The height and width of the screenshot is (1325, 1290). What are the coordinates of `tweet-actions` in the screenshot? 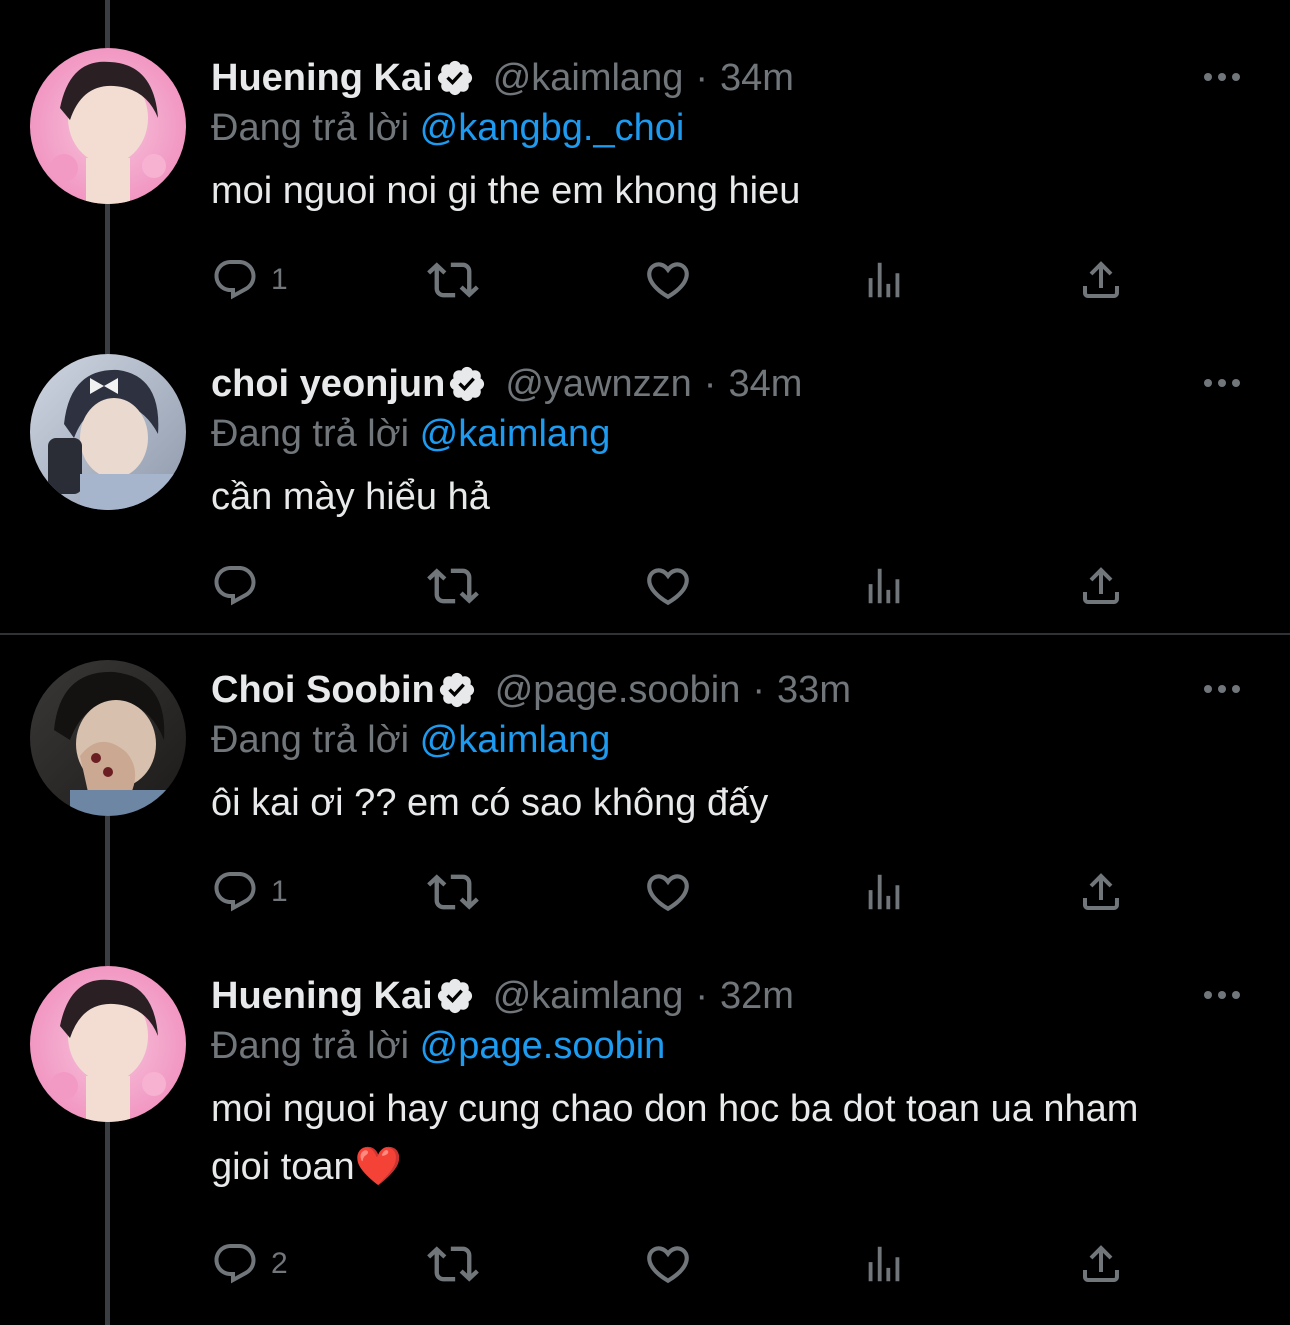 It's located at (681, 586).